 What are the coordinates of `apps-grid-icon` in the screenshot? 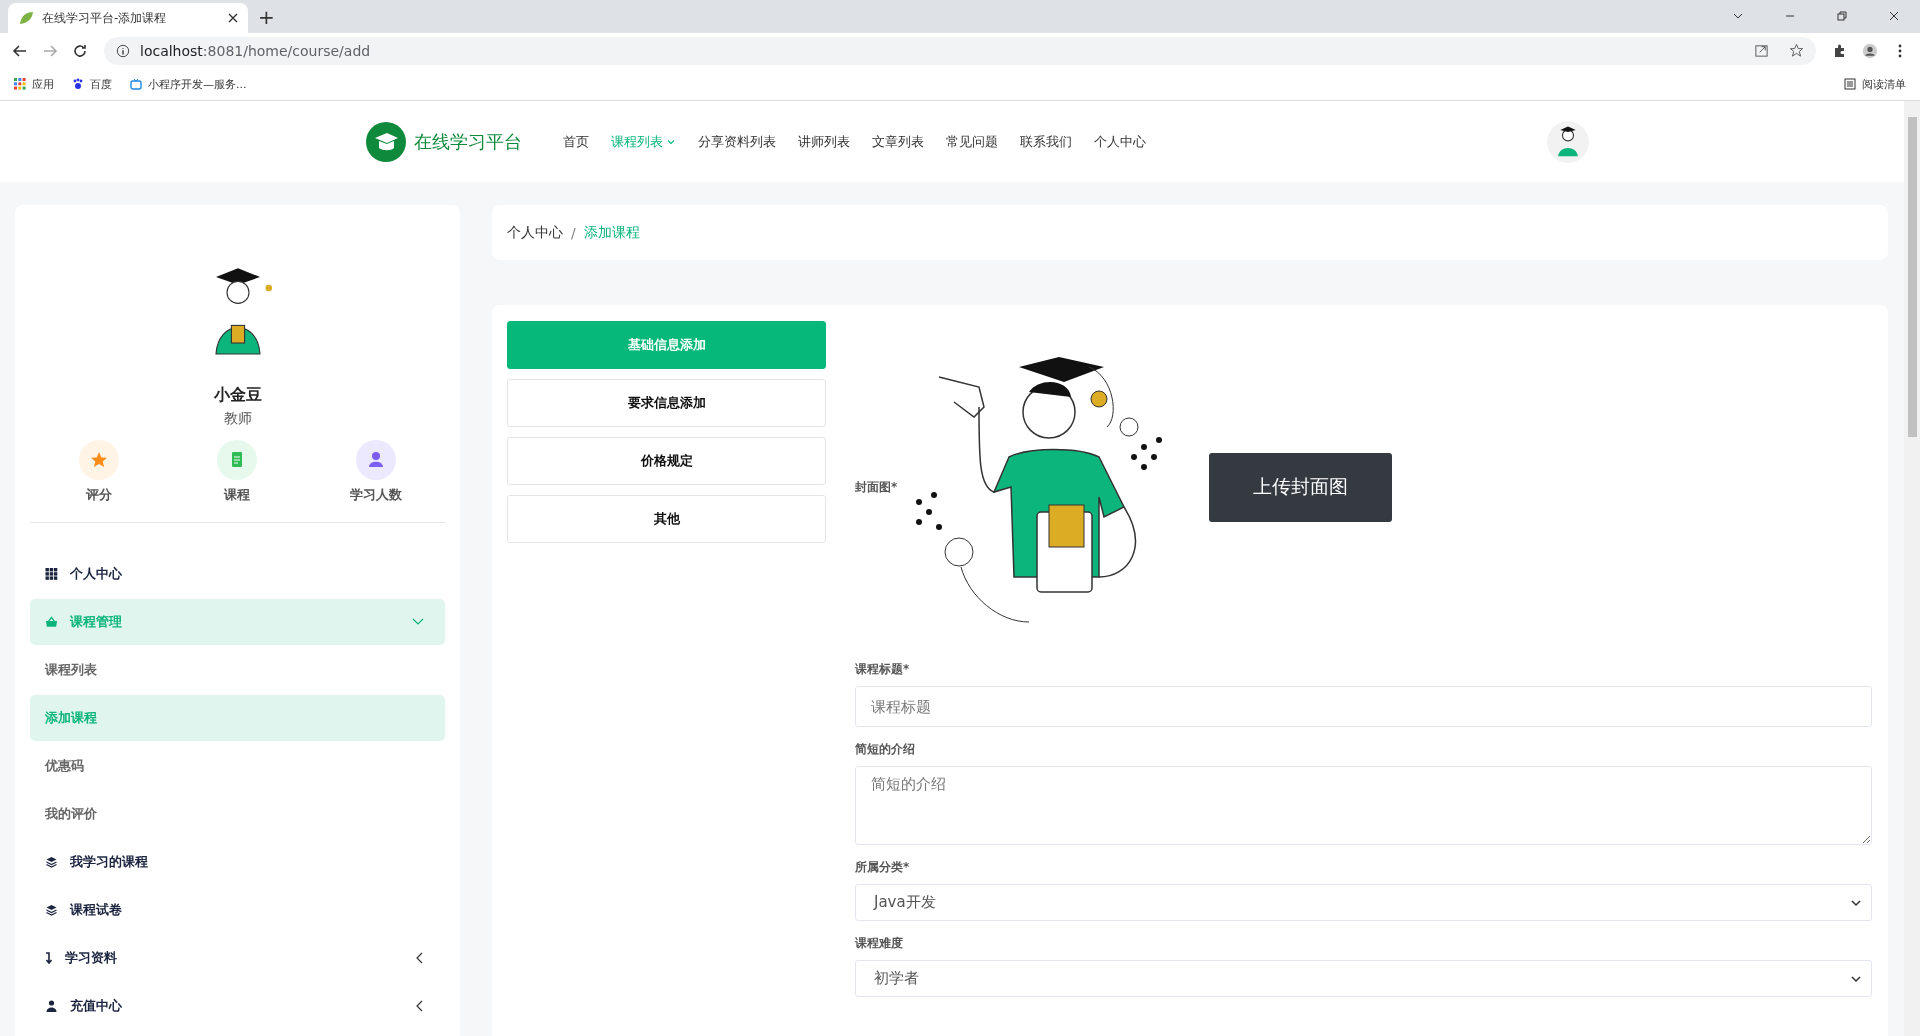 It's located at (20, 84).